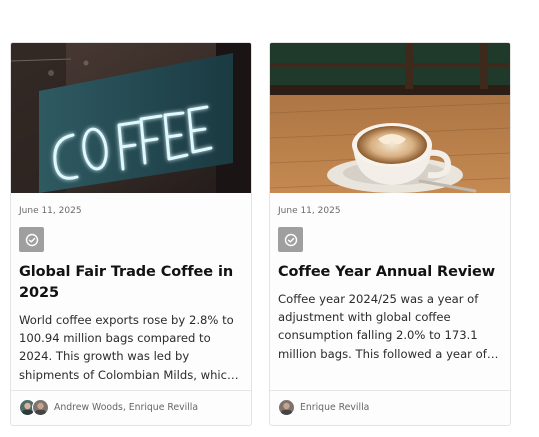 Image resolution: width=539 pixels, height=437 pixels. What do you see at coordinates (335, 407) in the screenshot?
I see `author-names: Enrique Revilla` at bounding box center [335, 407].